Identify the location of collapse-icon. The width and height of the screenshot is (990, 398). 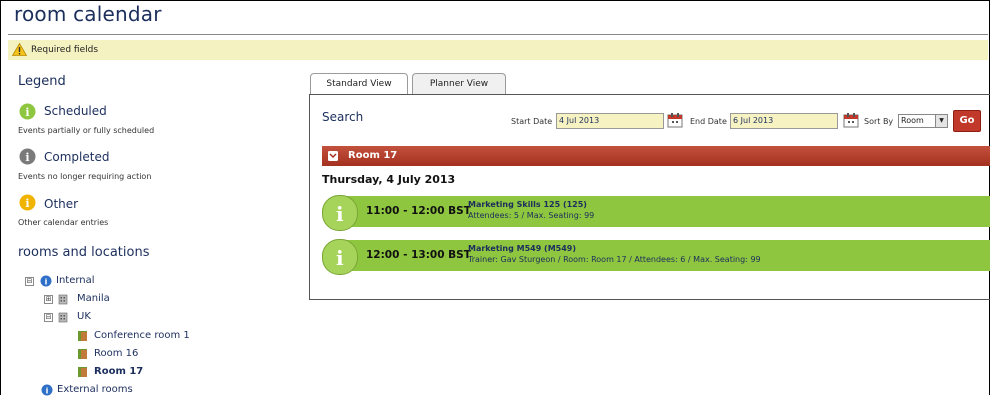
(333, 156).